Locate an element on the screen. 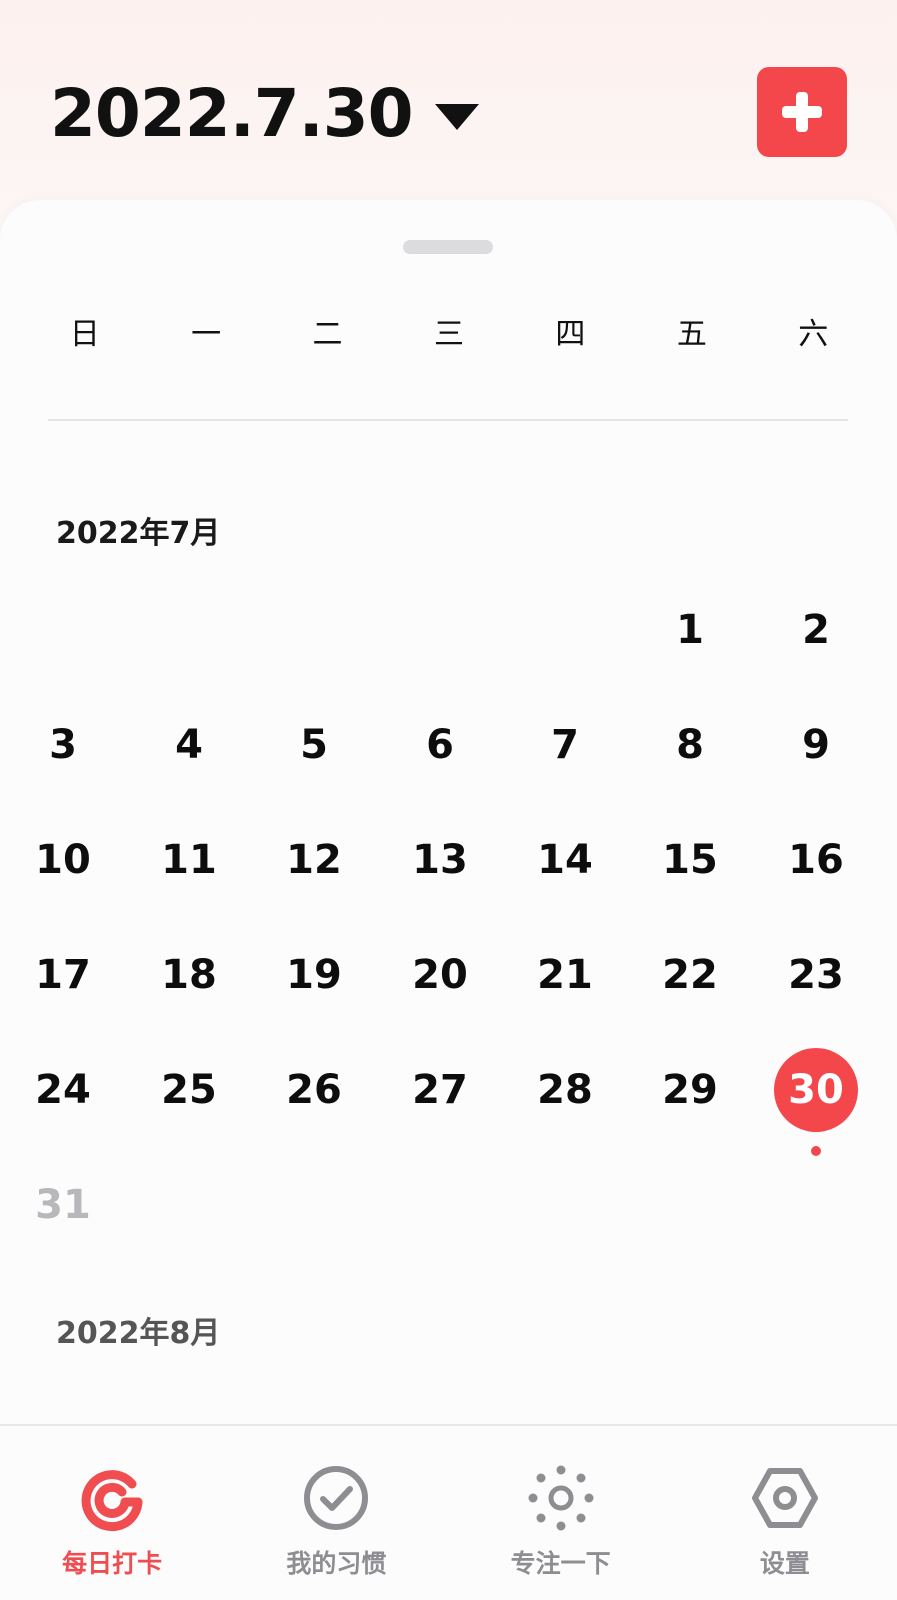 Image resolution: width=897 pixels, height=1600 pixels. tab-label: 每日打卡 is located at coordinates (112, 1563).